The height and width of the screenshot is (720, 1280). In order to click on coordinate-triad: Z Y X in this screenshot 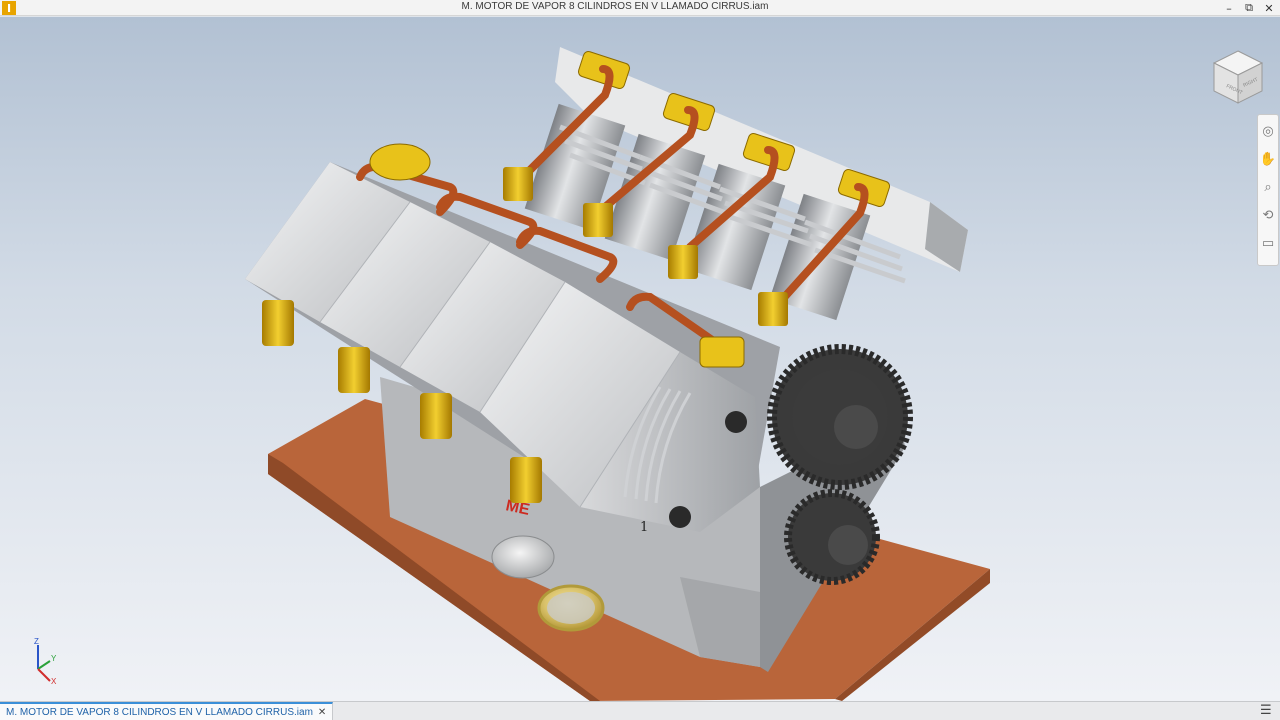, I will do `click(45, 661)`.